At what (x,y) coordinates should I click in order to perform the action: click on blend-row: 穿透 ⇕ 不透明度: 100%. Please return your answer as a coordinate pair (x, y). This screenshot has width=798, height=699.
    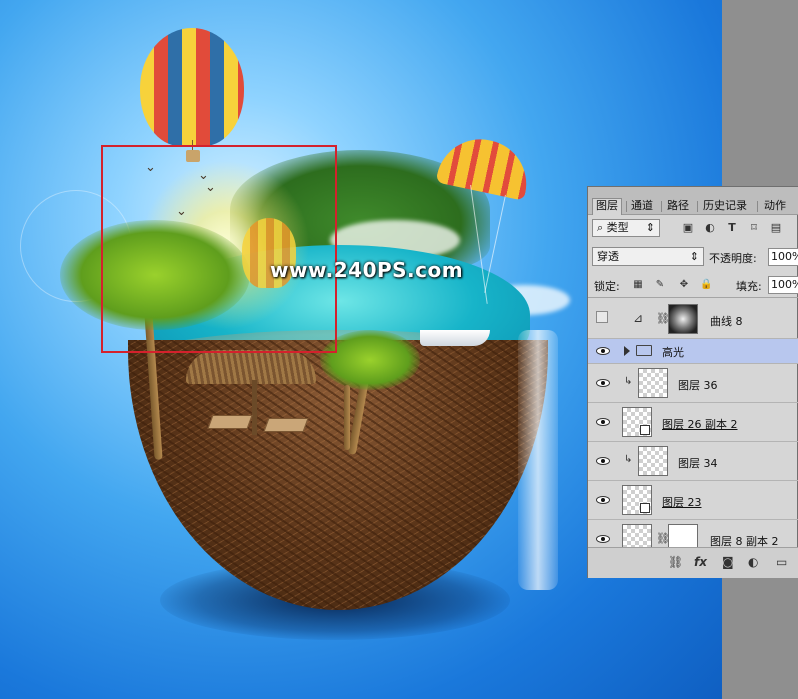
    Looking at the image, I should click on (693, 257).